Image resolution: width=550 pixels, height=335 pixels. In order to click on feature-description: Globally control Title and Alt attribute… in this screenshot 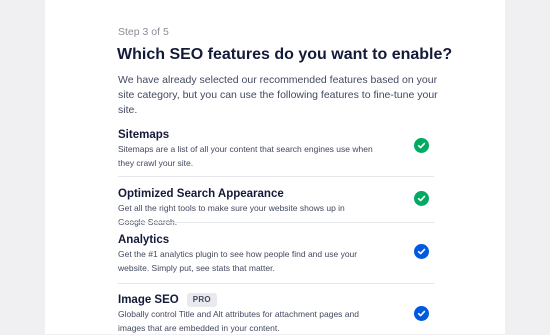, I will do `click(238, 321)`.